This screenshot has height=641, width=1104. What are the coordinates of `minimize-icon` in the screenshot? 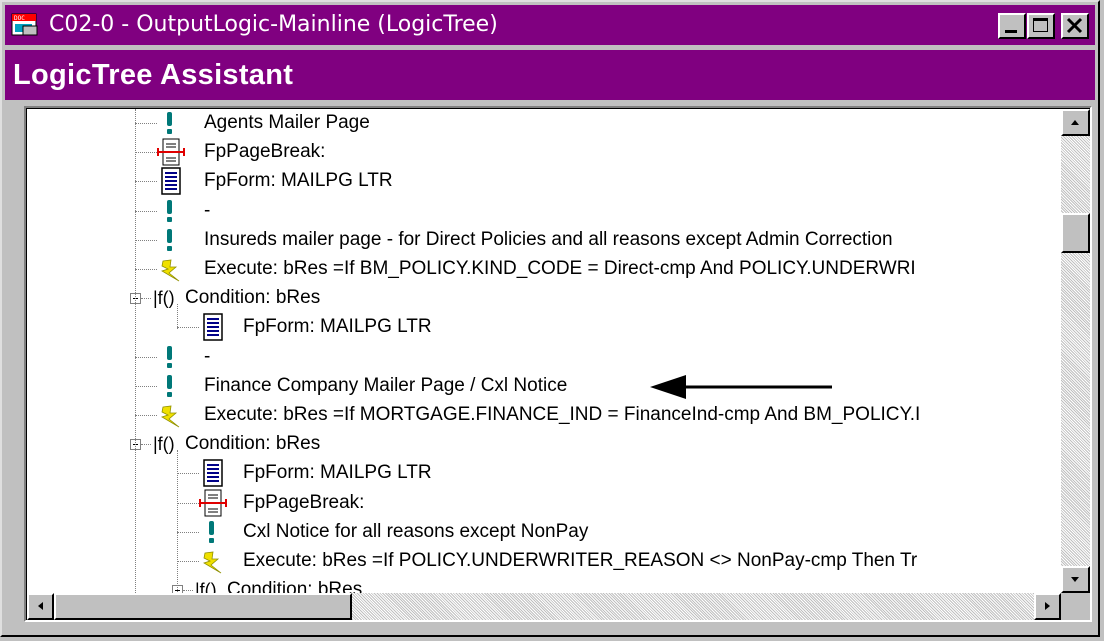 It's located at (1011, 31).